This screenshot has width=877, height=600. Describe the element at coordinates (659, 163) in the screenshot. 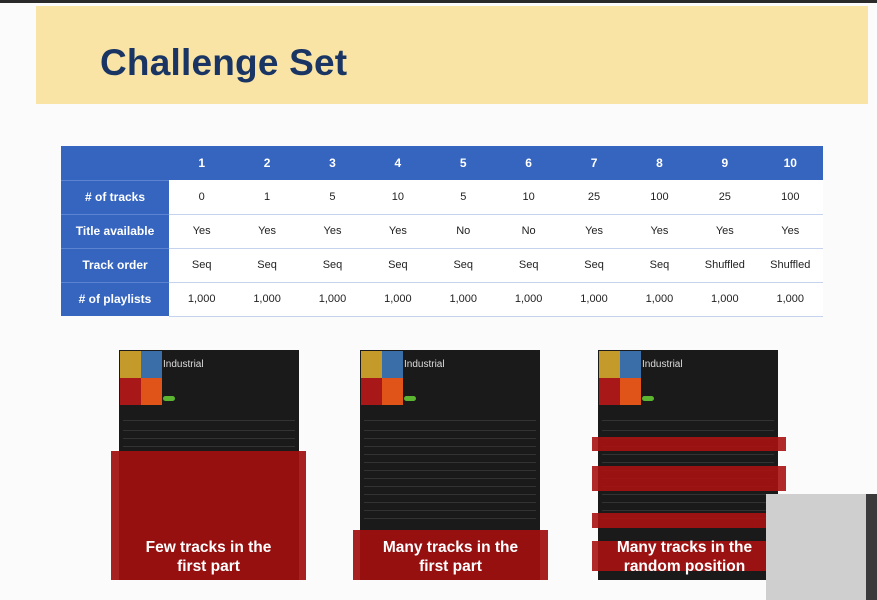

I see `column-header: 8` at that location.